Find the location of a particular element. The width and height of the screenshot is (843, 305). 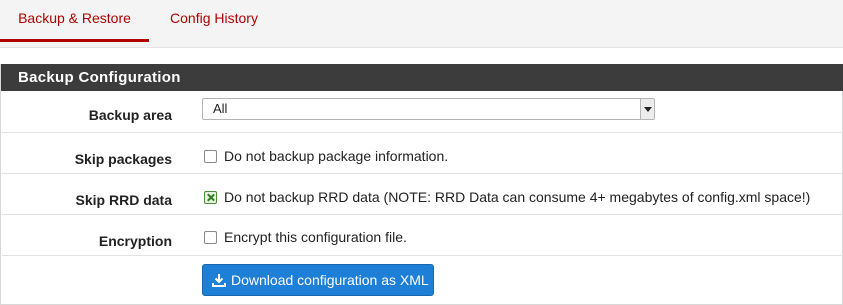

download-button-label: Download configuration as XML is located at coordinates (330, 280).